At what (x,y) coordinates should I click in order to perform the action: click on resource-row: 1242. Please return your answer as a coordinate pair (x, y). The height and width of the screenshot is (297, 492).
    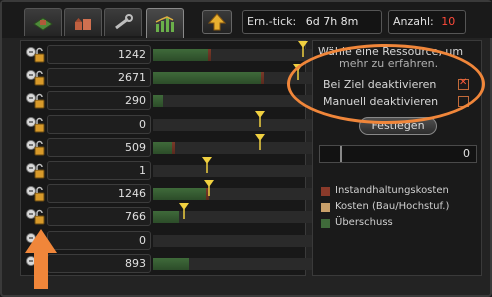
    Looking at the image, I should click on (174, 53).